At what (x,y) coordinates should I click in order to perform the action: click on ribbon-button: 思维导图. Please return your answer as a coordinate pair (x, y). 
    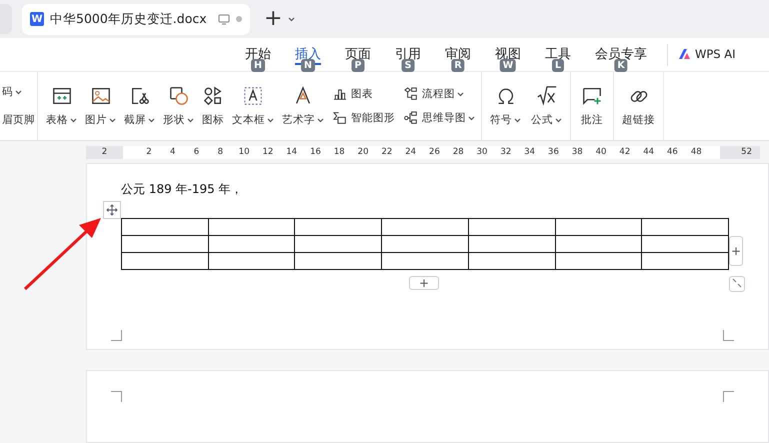
    Looking at the image, I should click on (439, 118).